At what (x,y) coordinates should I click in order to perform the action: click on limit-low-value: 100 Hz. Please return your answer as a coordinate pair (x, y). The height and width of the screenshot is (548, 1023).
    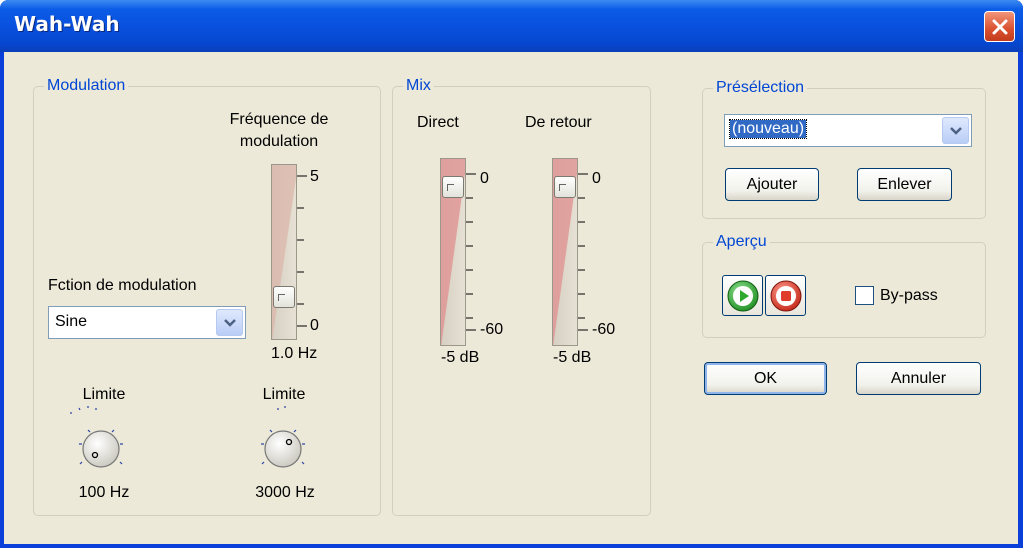
    Looking at the image, I should click on (104, 492).